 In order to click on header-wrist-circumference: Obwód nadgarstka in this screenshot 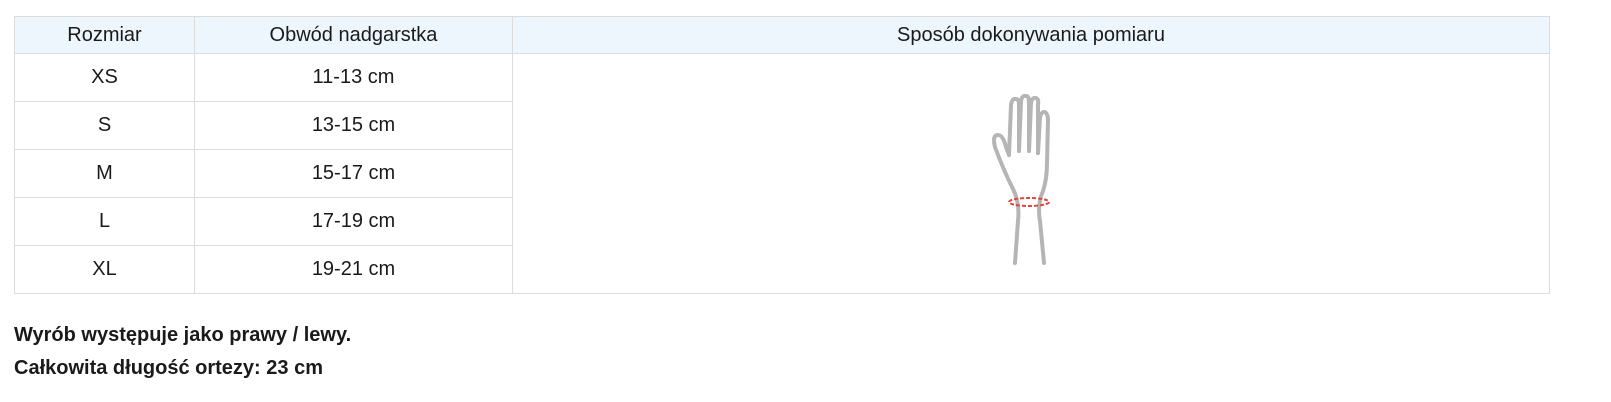, I will do `click(353, 35)`.